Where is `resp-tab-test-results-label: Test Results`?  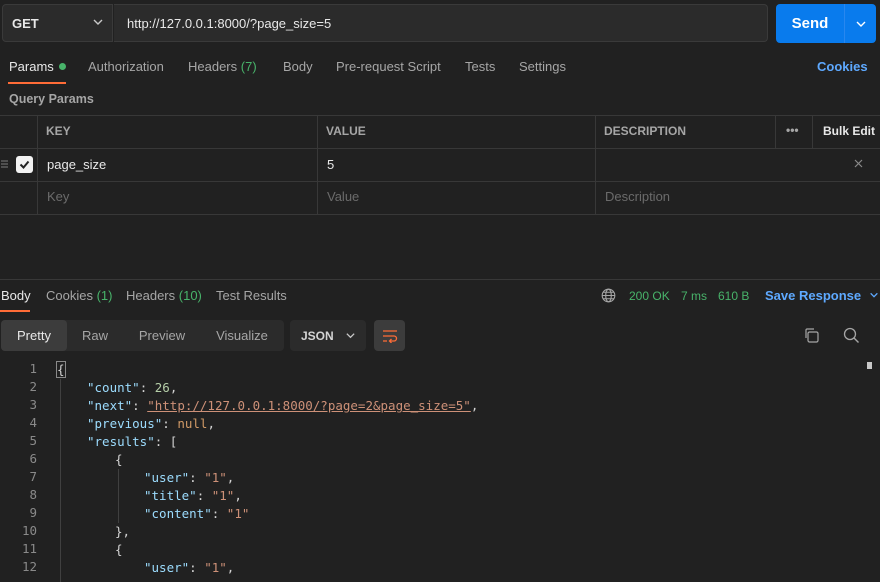 resp-tab-test-results-label: Test Results is located at coordinates (251, 295).